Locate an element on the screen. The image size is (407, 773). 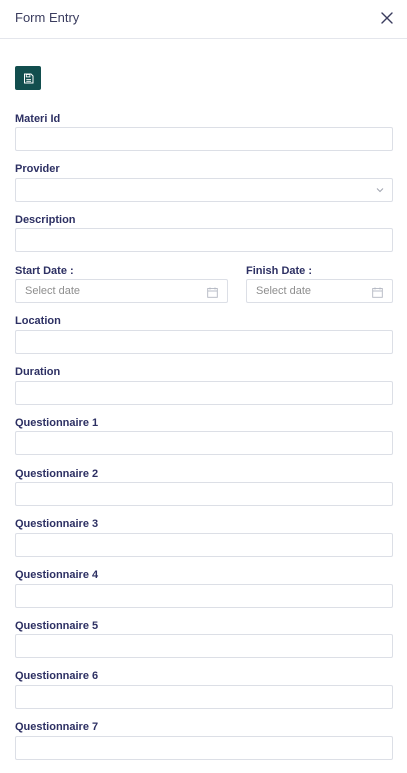
questionnaire-1-label: Questionnaire 1 is located at coordinates (57, 423).